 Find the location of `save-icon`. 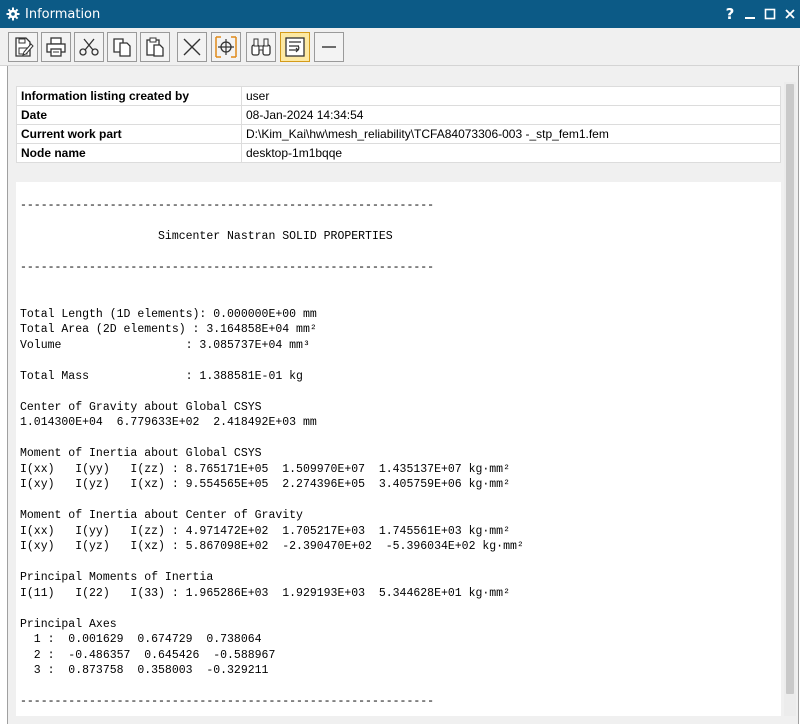

save-icon is located at coordinates (24, 47).